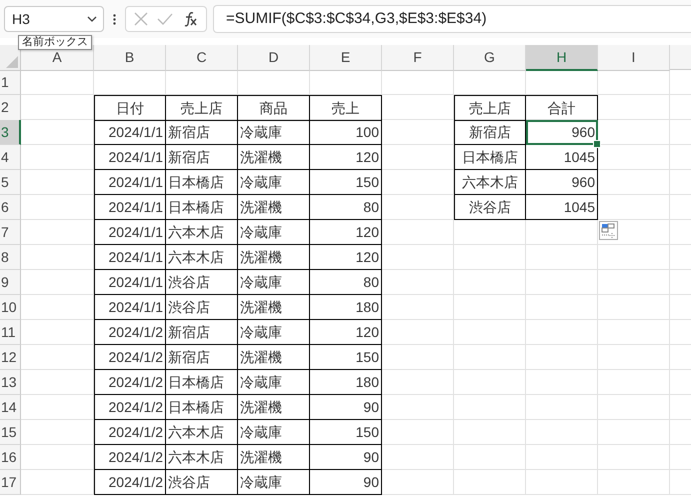  Describe the element at coordinates (562, 108) in the screenshot. I see `column-heading: 合計` at that location.